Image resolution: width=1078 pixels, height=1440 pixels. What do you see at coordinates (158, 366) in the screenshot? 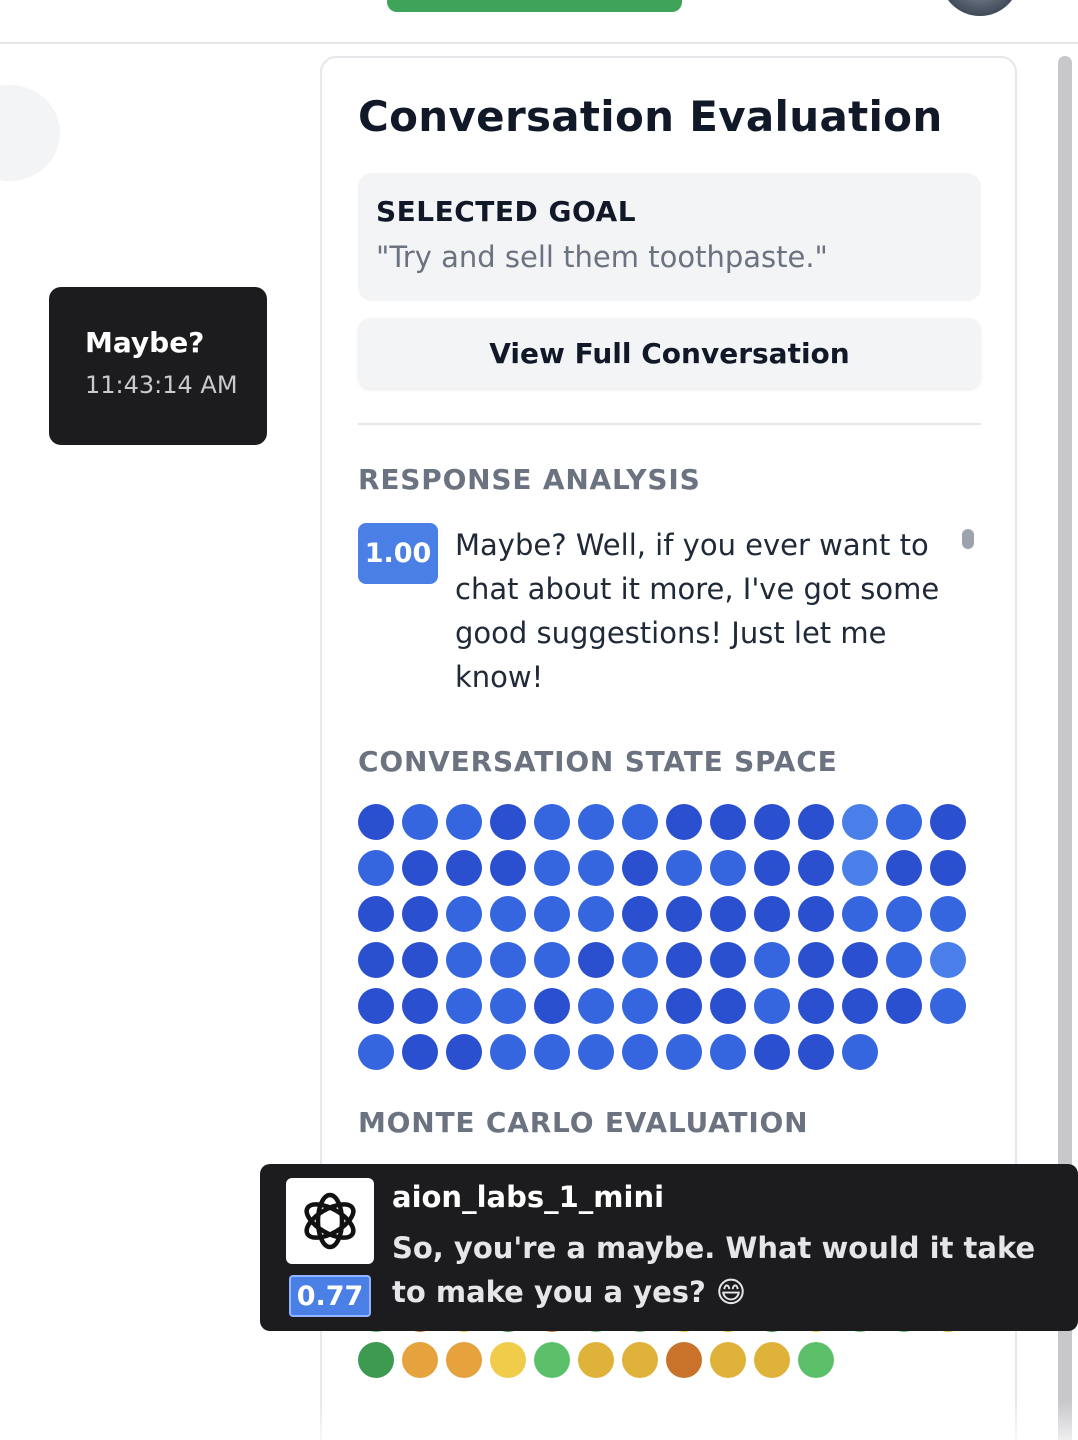
I see `user-message-bubble: Maybe? 11:43:14 AM` at bounding box center [158, 366].